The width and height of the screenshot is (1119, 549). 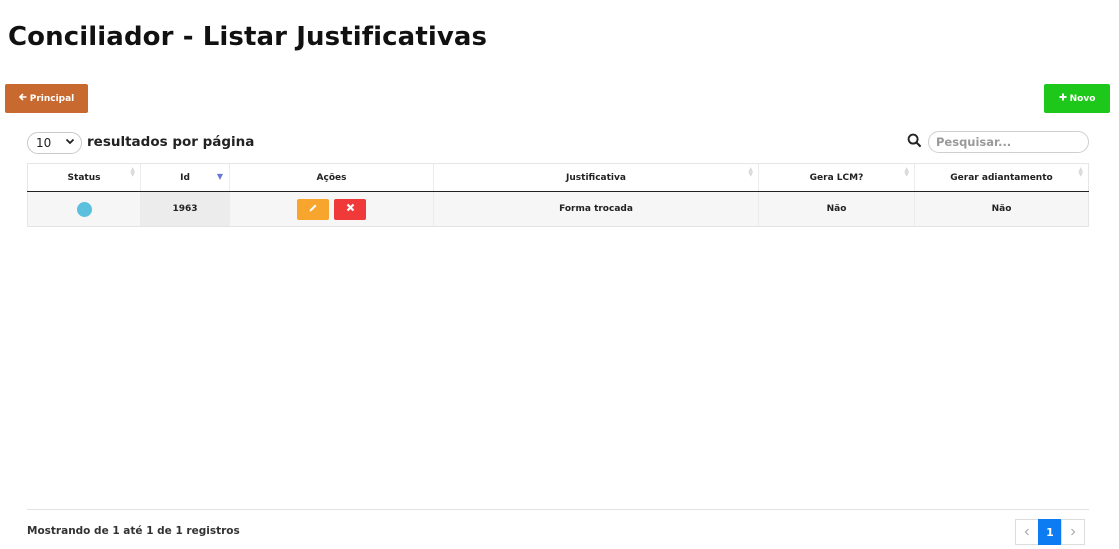 I want to click on column-header-gerar-adiantamento: Gerar adiantamento ▲ ▼, so click(x=1001, y=177).